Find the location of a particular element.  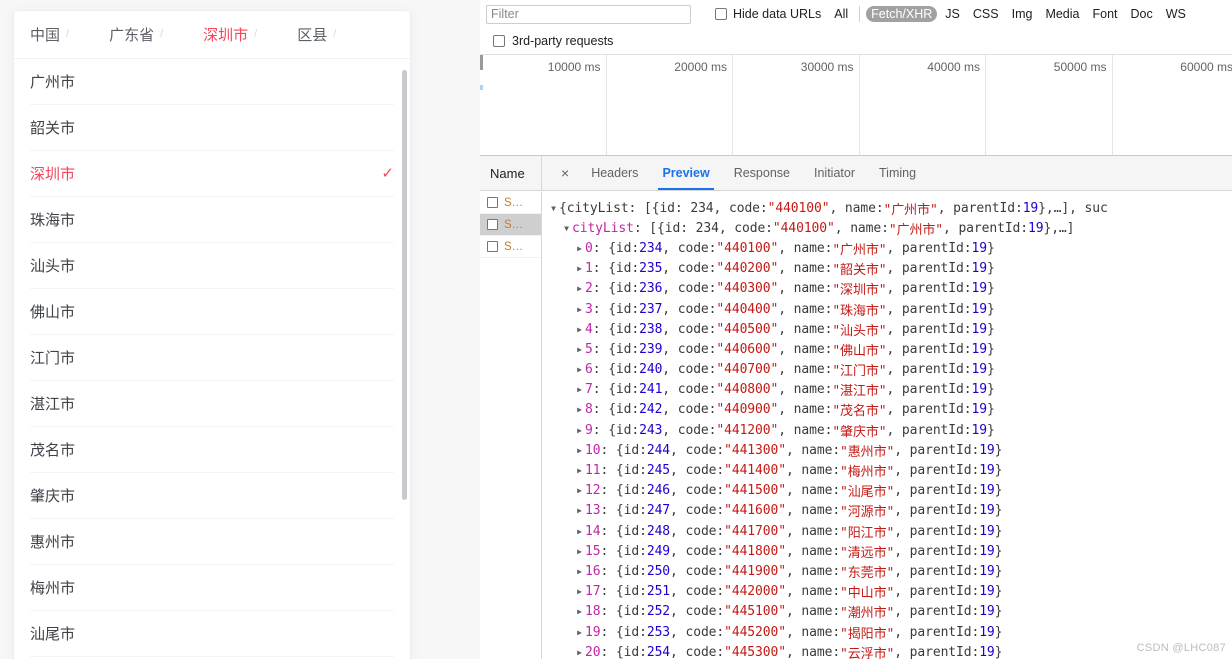

filter-type-fetch-xhr: Fetch/XHR is located at coordinates (902, 14).